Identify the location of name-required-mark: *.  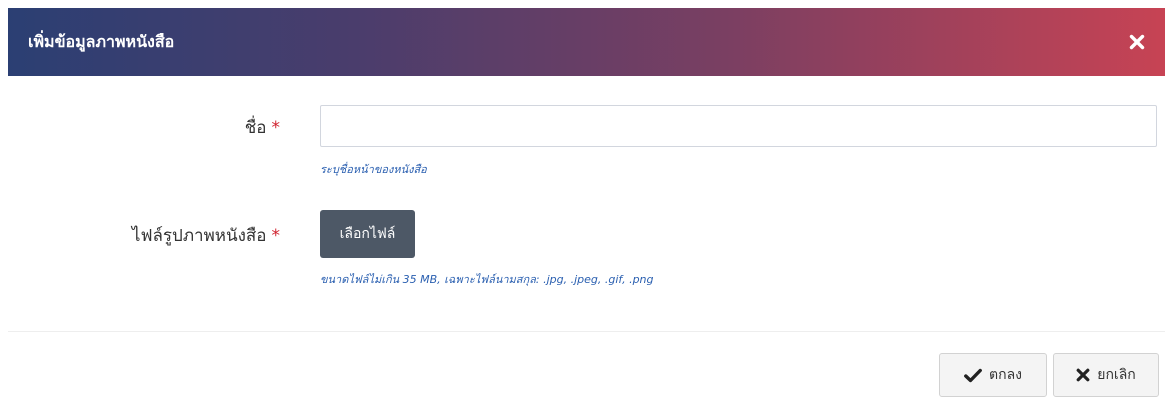
(276, 128).